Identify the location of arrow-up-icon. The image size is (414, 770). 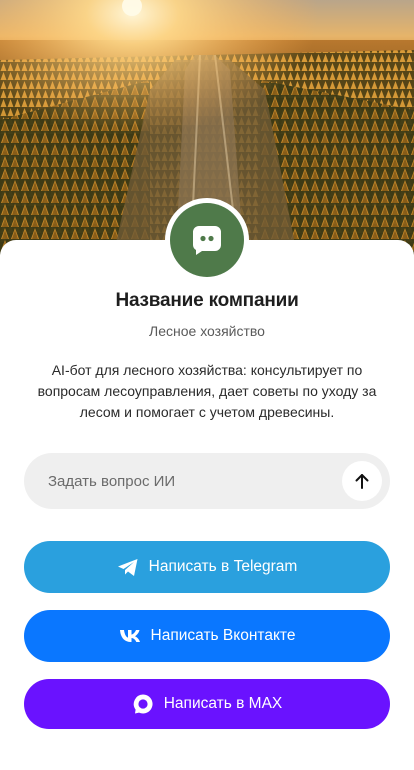
(362, 481).